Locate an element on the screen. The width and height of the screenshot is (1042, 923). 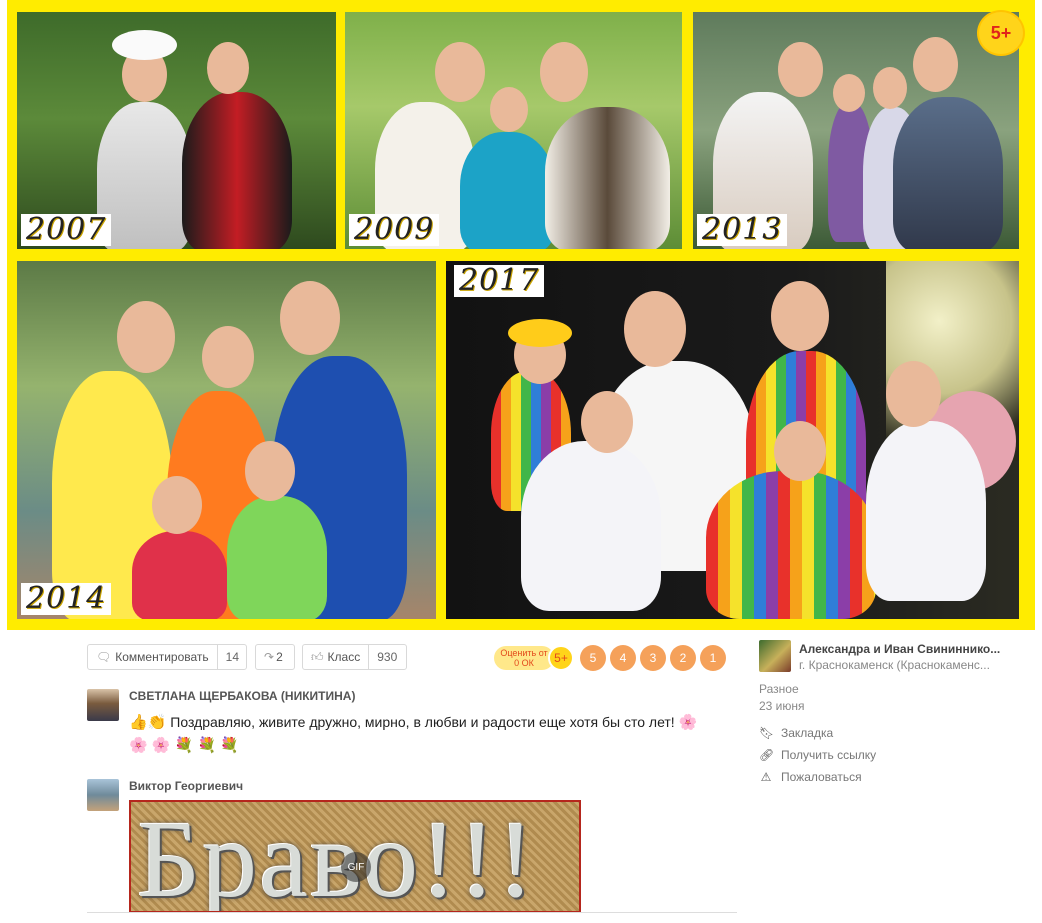
rate-1-button: 1 is located at coordinates (713, 658).